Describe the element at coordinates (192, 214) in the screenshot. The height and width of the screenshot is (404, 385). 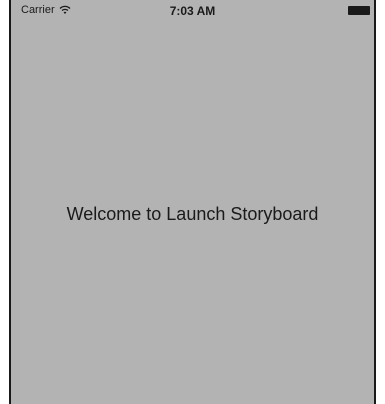
I see `welcome-label: Welcome to Launch Storyboard` at that location.